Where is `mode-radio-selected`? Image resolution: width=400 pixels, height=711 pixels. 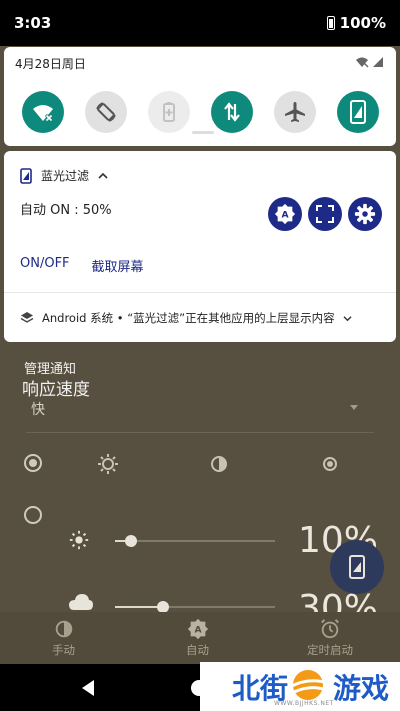 mode-radio-selected is located at coordinates (33, 463).